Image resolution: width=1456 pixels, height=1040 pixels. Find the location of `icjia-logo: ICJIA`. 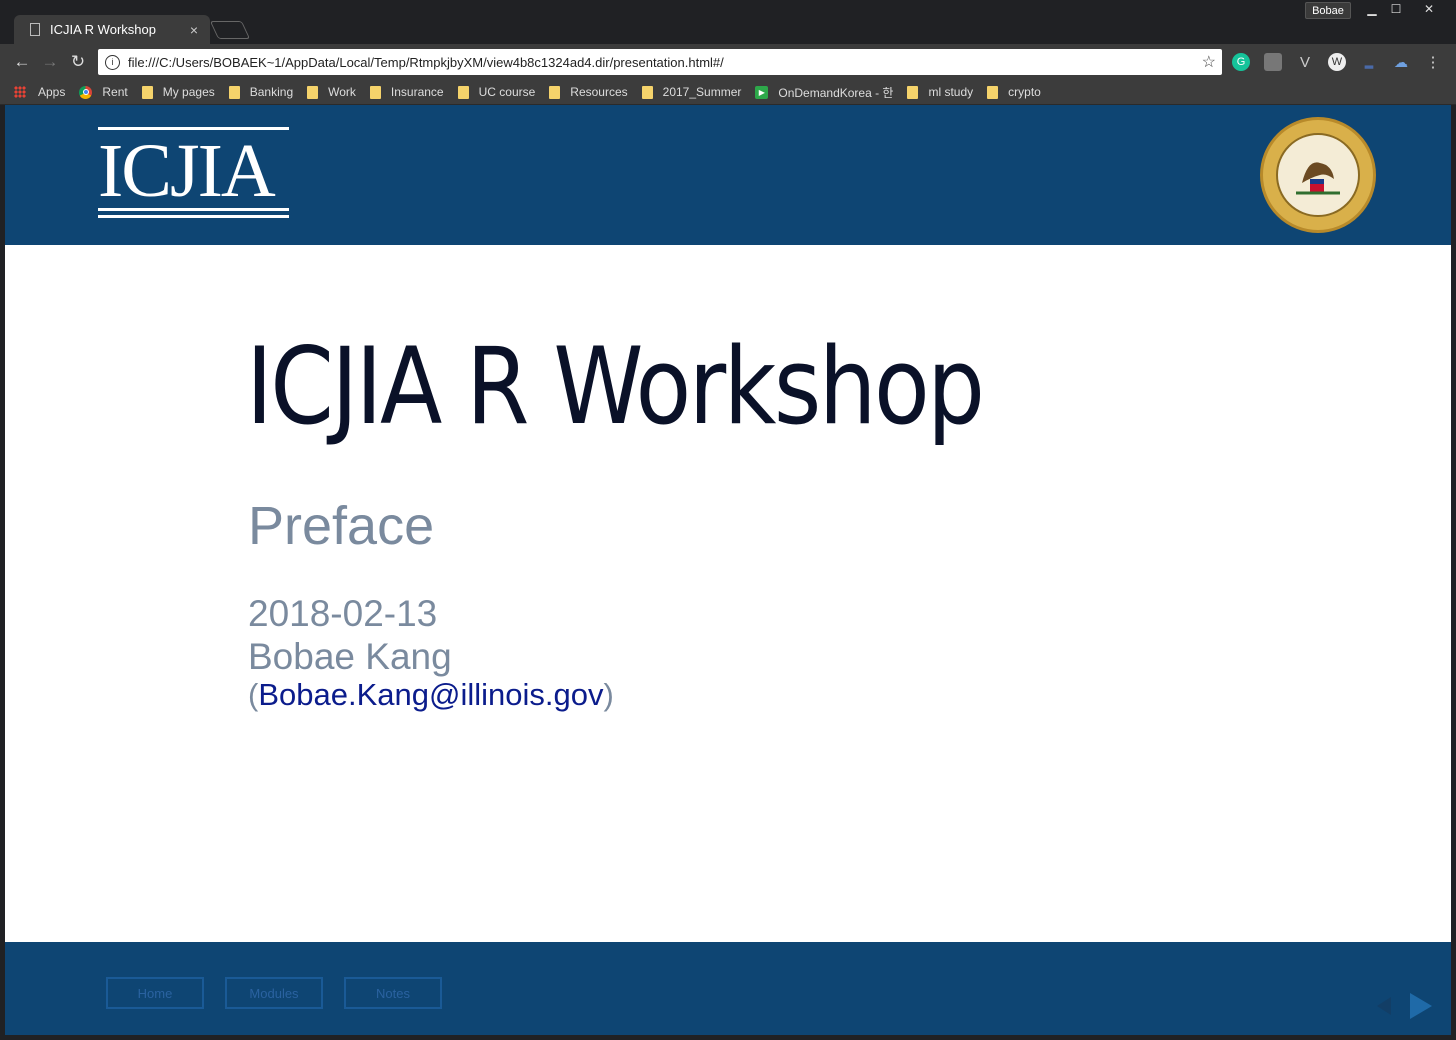

icjia-logo: ICJIA is located at coordinates (194, 173).